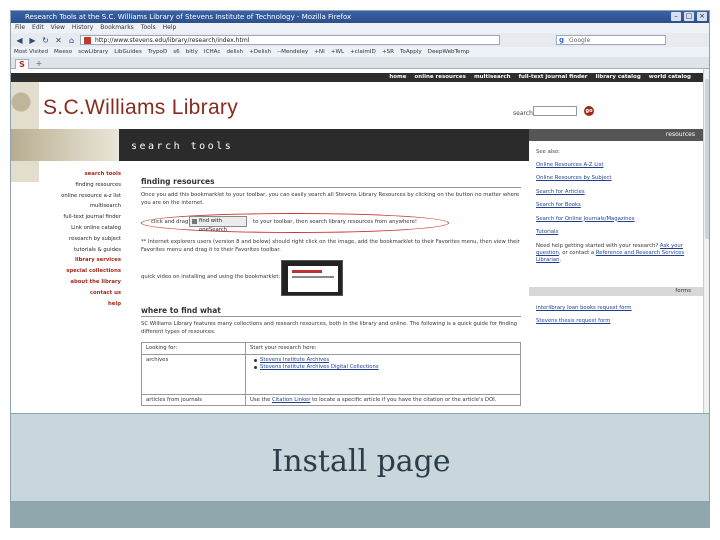 This screenshot has height=540, width=720. Describe the element at coordinates (74, 174) in the screenshot. I see `leftnav-search-tools: search tools` at that location.